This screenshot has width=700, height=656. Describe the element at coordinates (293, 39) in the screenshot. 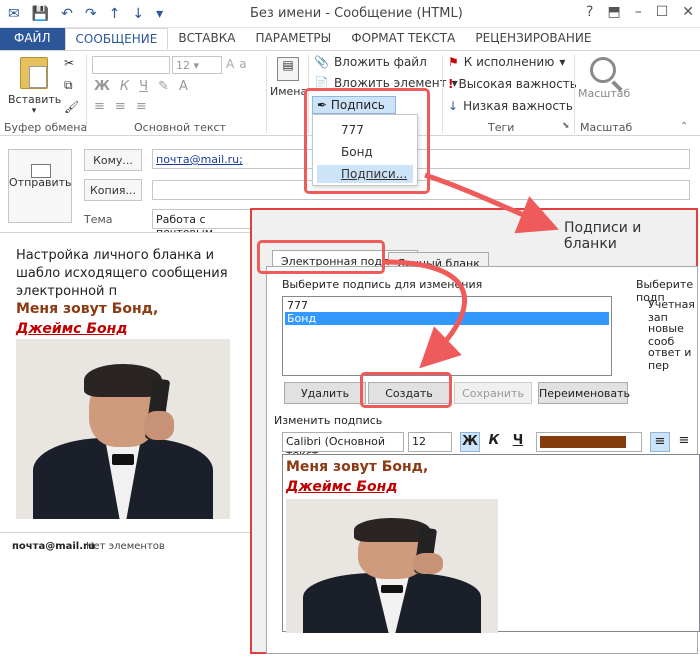

I see `tab-options: ПАРАМЕТРЫ` at that location.